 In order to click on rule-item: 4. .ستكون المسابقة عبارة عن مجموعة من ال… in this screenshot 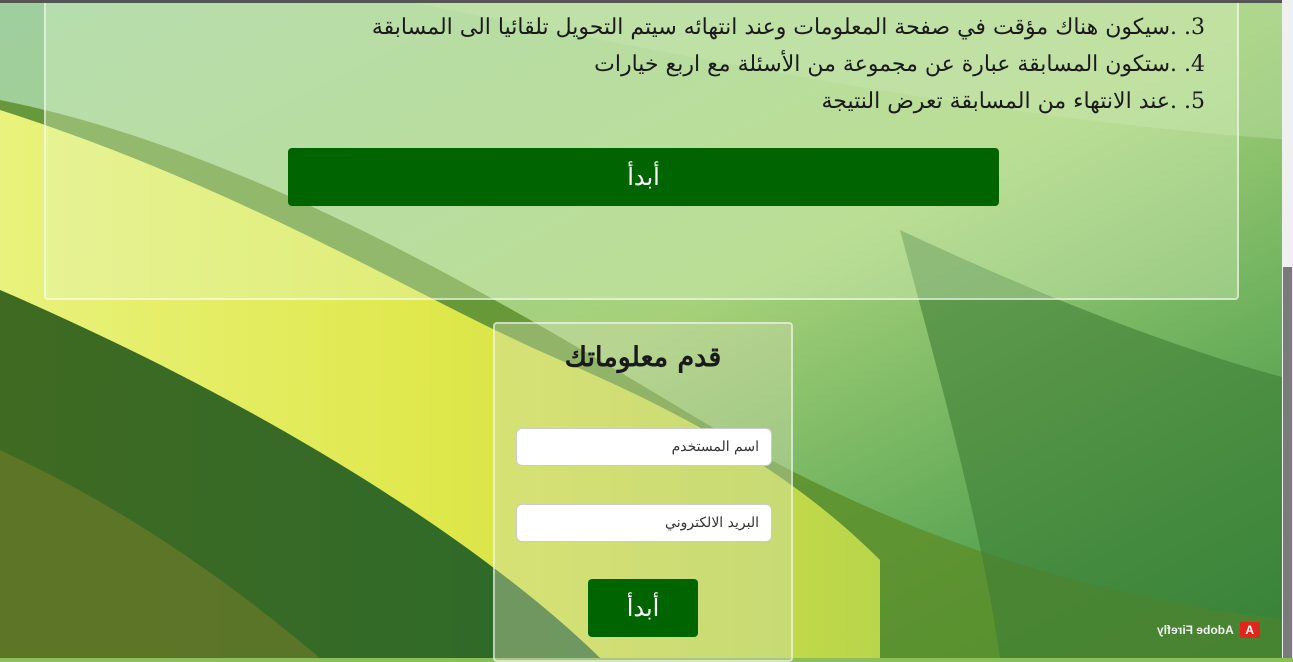, I will do `click(899, 64)`.